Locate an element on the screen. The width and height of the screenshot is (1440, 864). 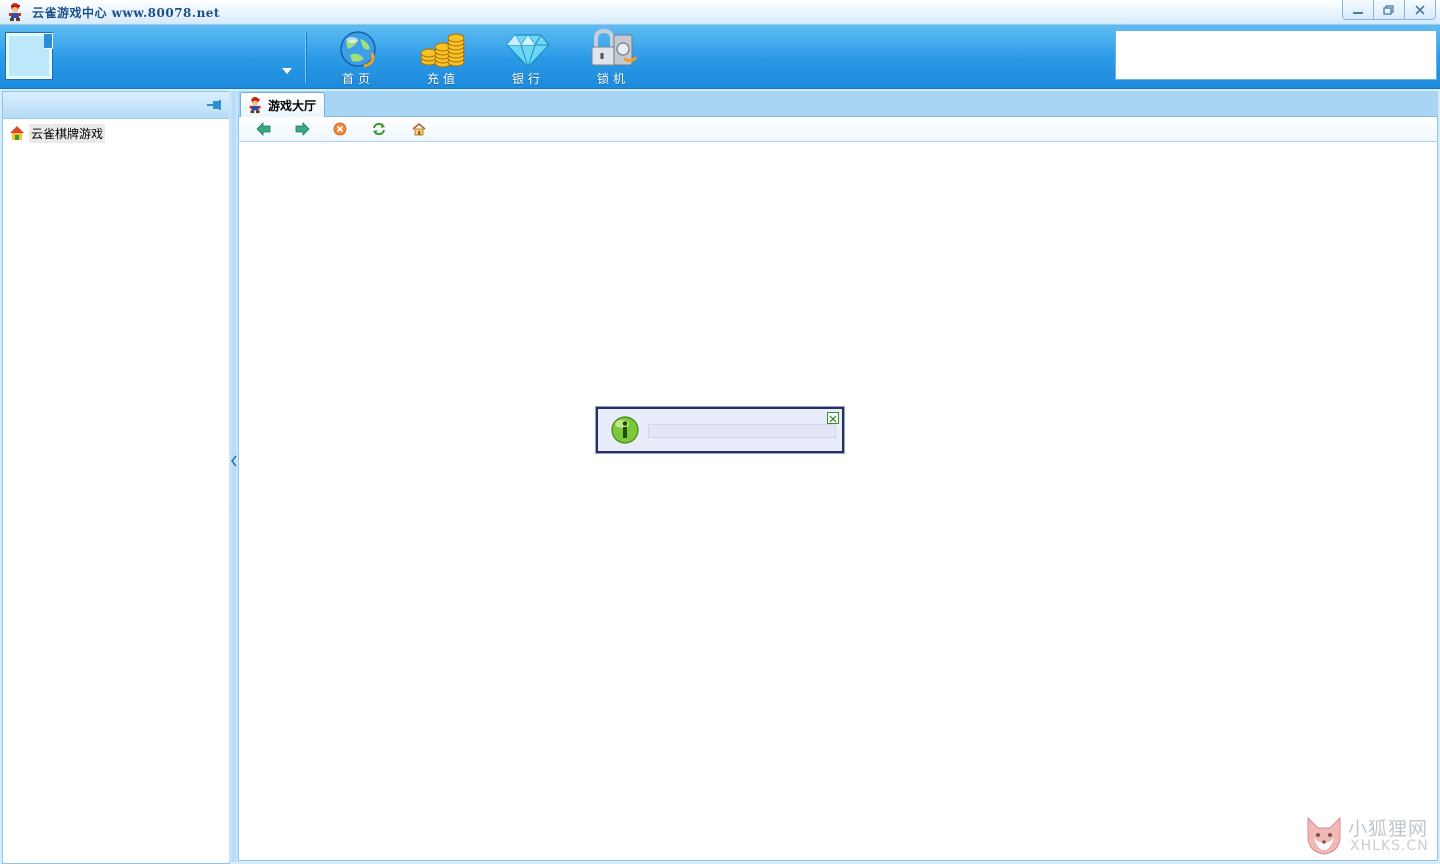
forward-arrow-icon is located at coordinates (302, 129).